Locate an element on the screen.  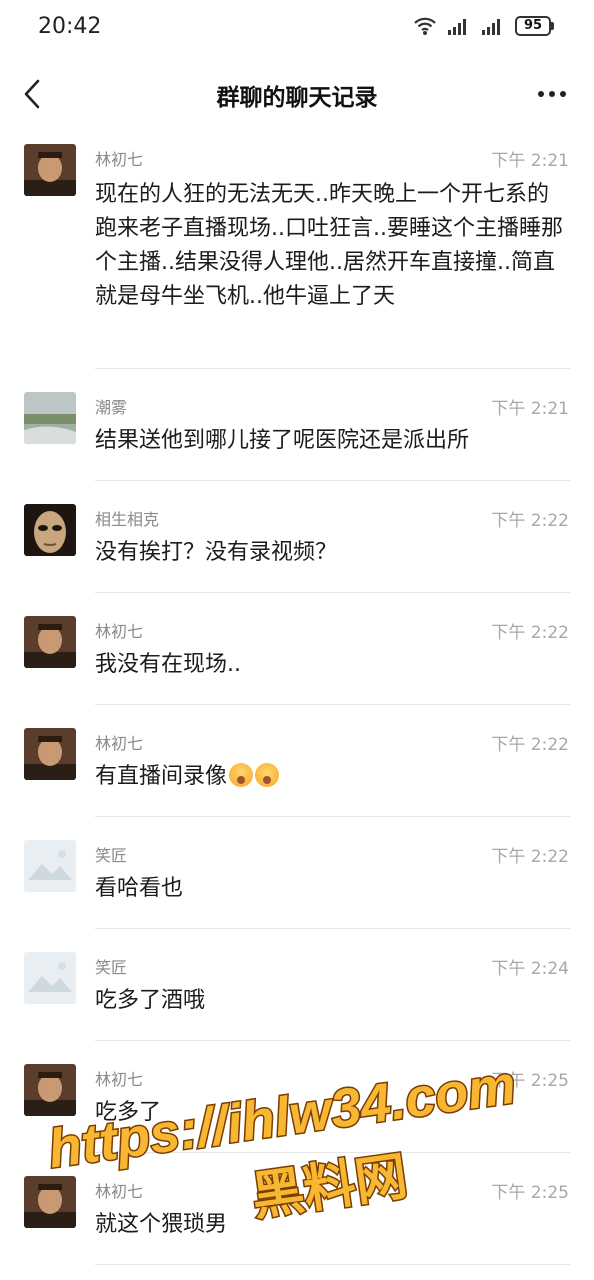
message-text: 我没有在现场.. is located at coordinates (168, 664).